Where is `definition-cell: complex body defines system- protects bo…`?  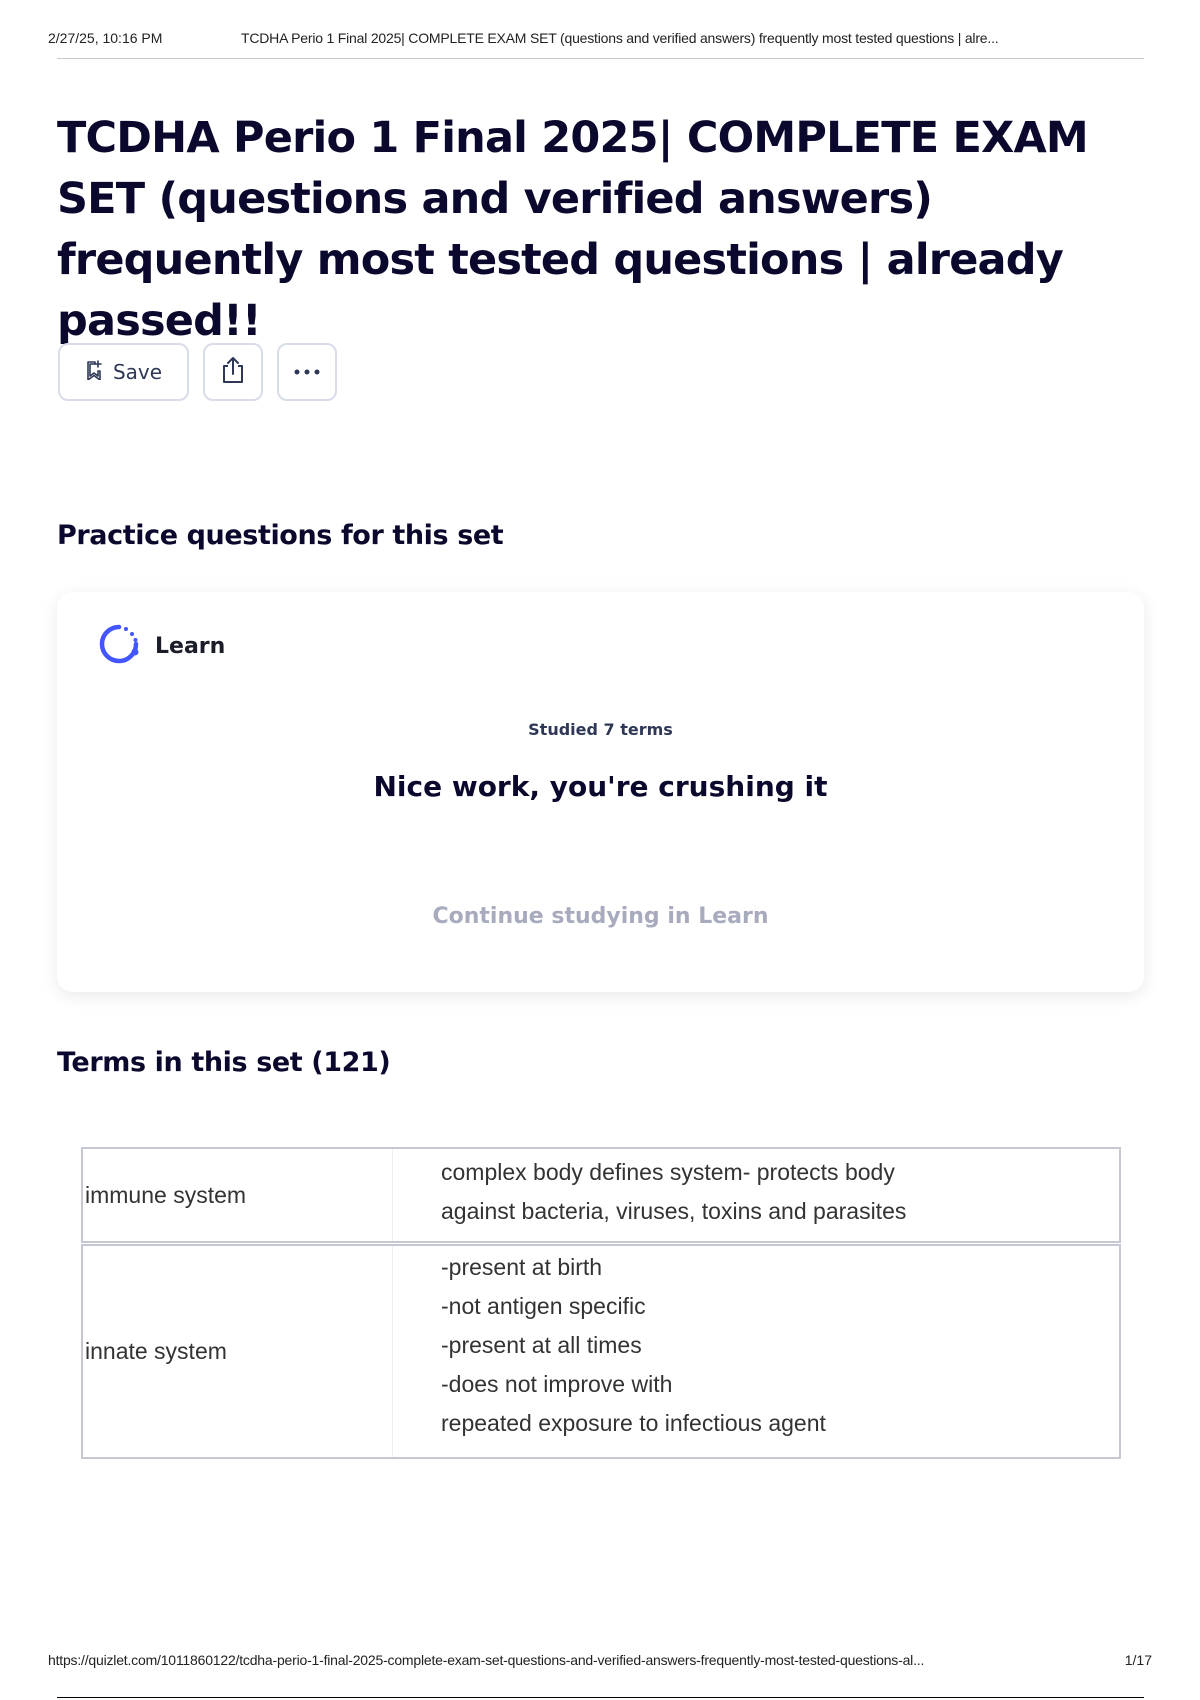 definition-cell: complex body defines system- protects bo… is located at coordinates (756, 1195).